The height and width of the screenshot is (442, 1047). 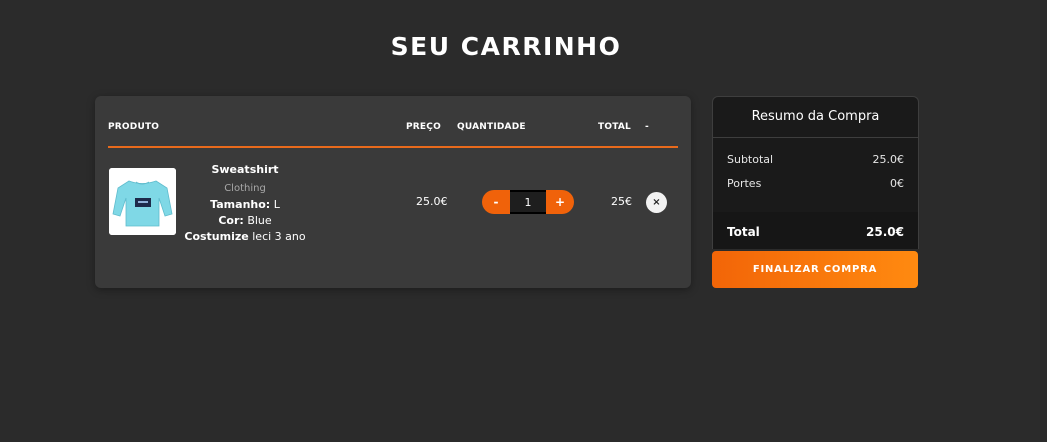 What do you see at coordinates (815, 269) in the screenshot?
I see `checkout-button: FINALIZAR COMPRA` at bounding box center [815, 269].